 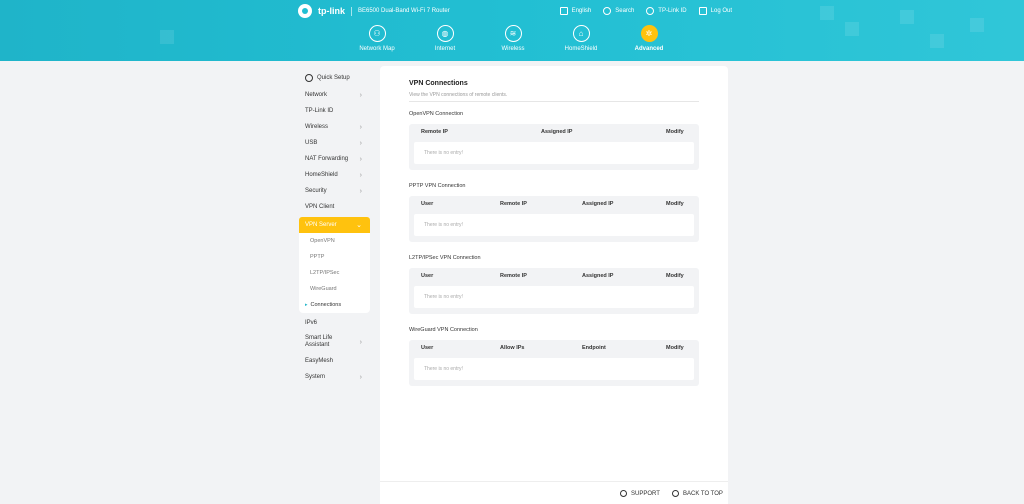 I want to click on sidebar-subitem-label: L2TP/IPSec, so click(x=325, y=273).